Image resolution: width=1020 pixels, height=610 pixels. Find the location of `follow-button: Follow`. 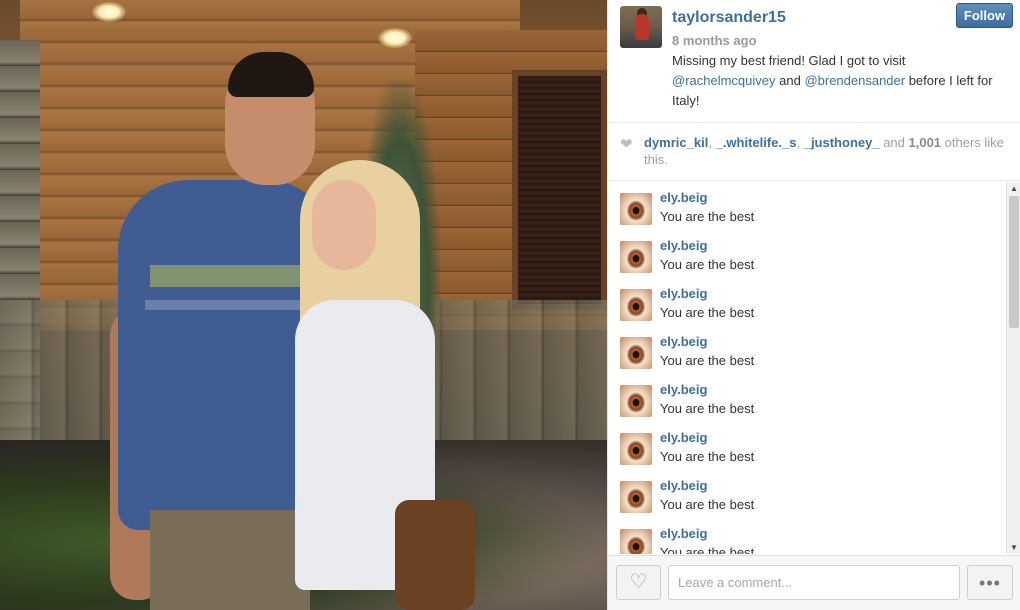

follow-button: Follow is located at coordinates (984, 15).